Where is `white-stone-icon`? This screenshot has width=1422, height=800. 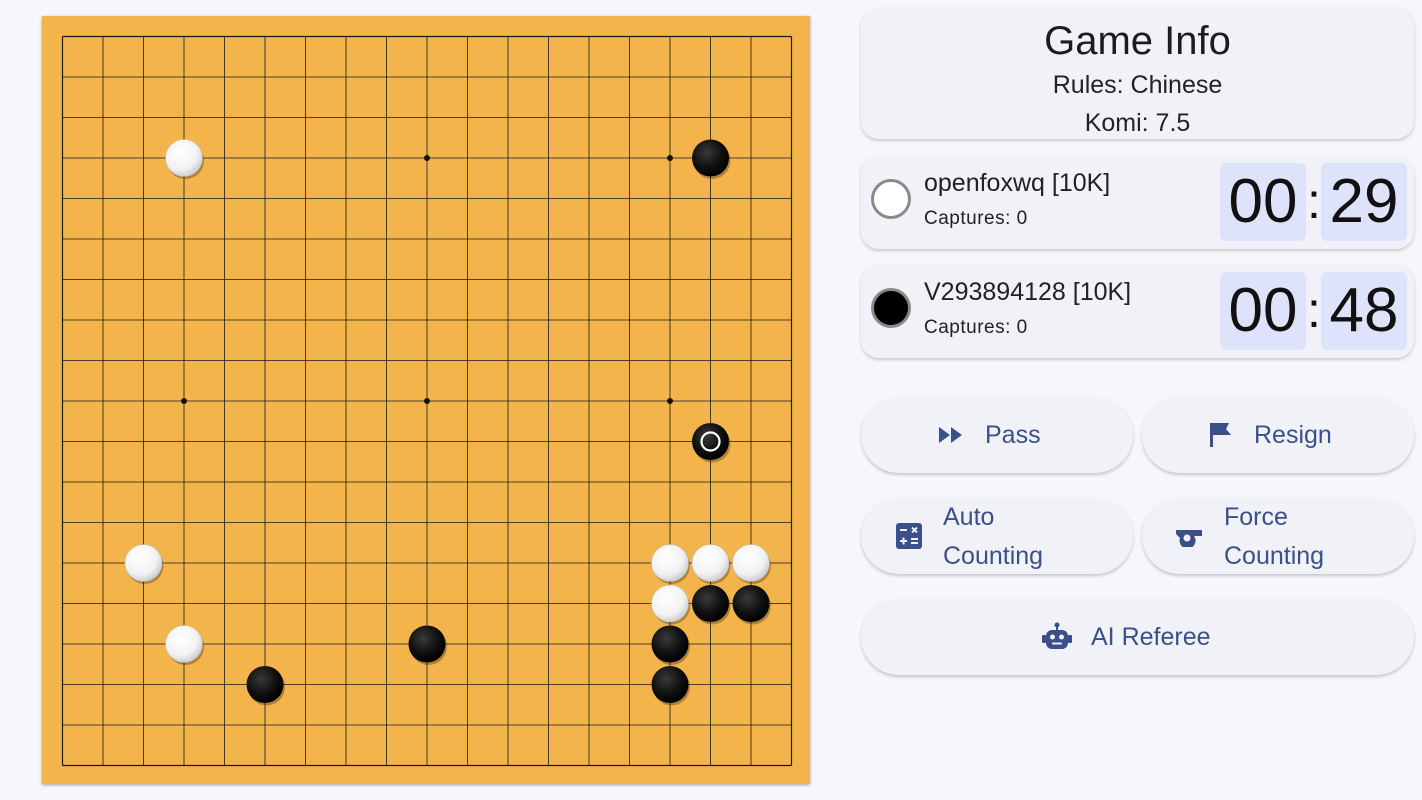 white-stone-icon is located at coordinates (891, 199).